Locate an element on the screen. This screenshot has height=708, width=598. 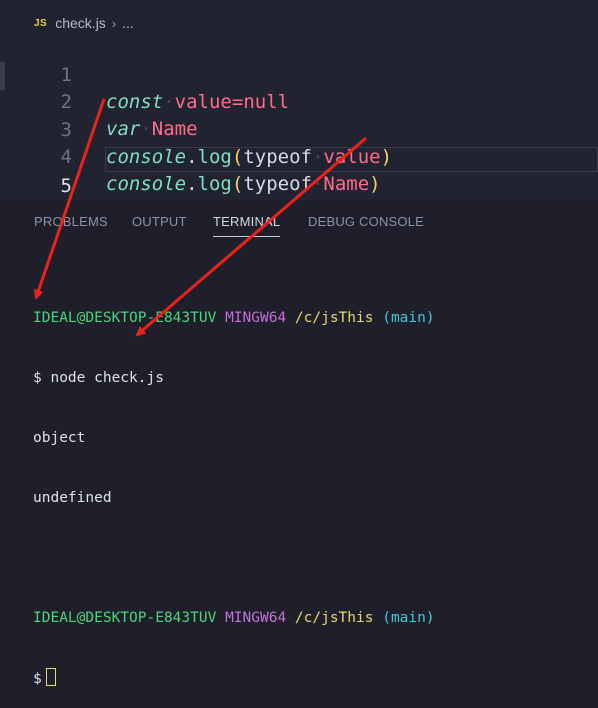
code-token: console is located at coordinates (146, 184).